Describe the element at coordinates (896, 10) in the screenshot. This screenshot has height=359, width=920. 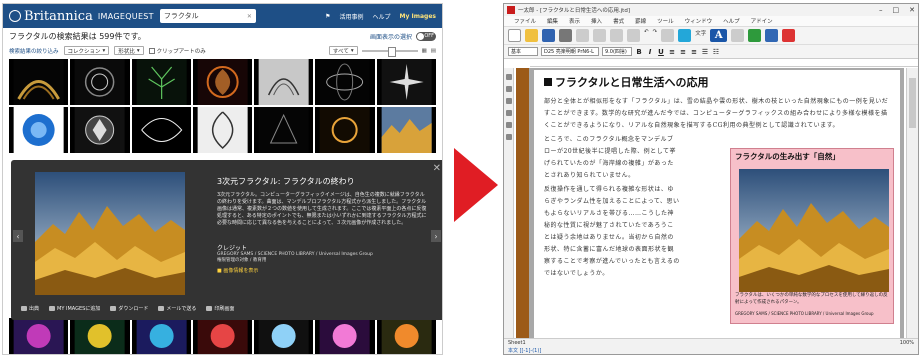
I see `maximize-button: □` at that location.